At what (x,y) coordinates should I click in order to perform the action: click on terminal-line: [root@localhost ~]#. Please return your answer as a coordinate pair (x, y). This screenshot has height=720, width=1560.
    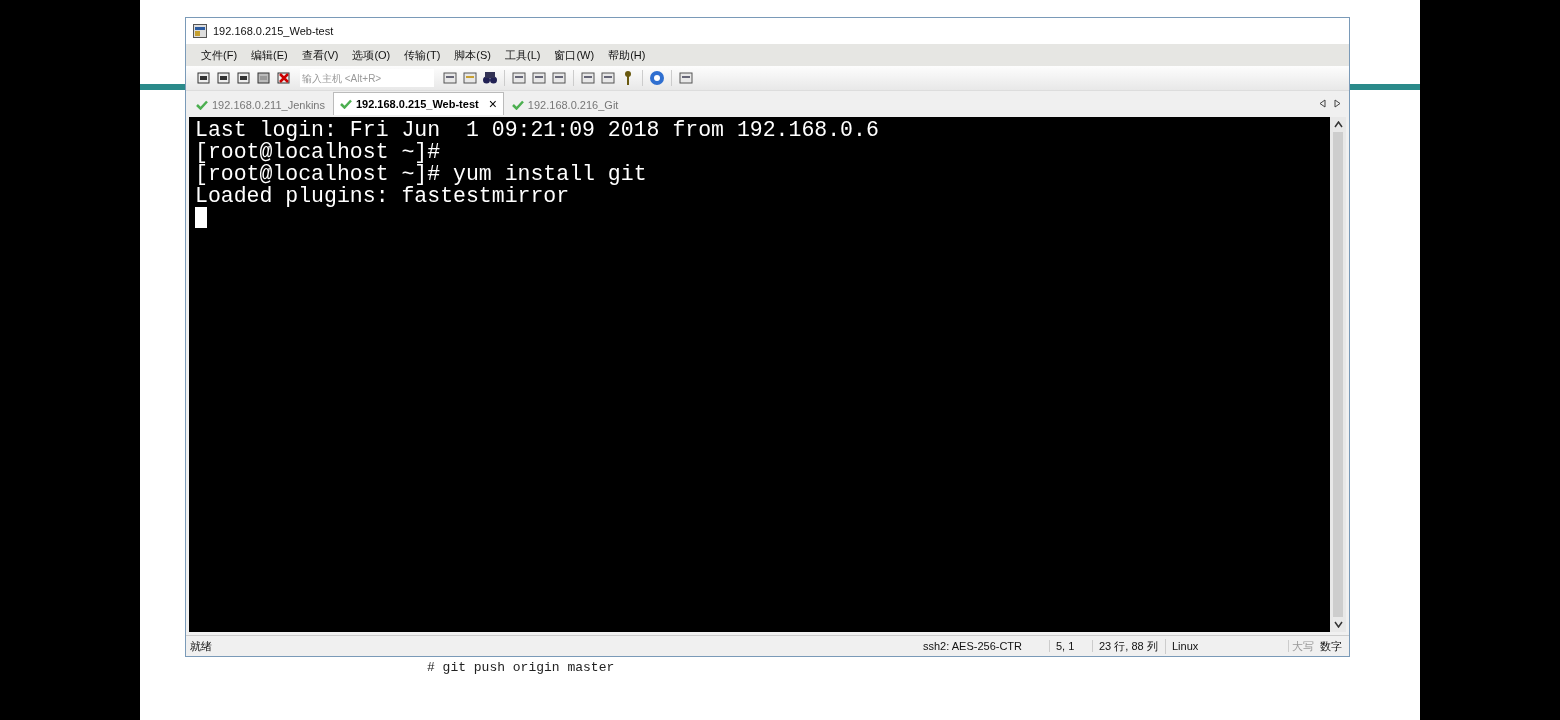
    Looking at the image, I should click on (318, 152).